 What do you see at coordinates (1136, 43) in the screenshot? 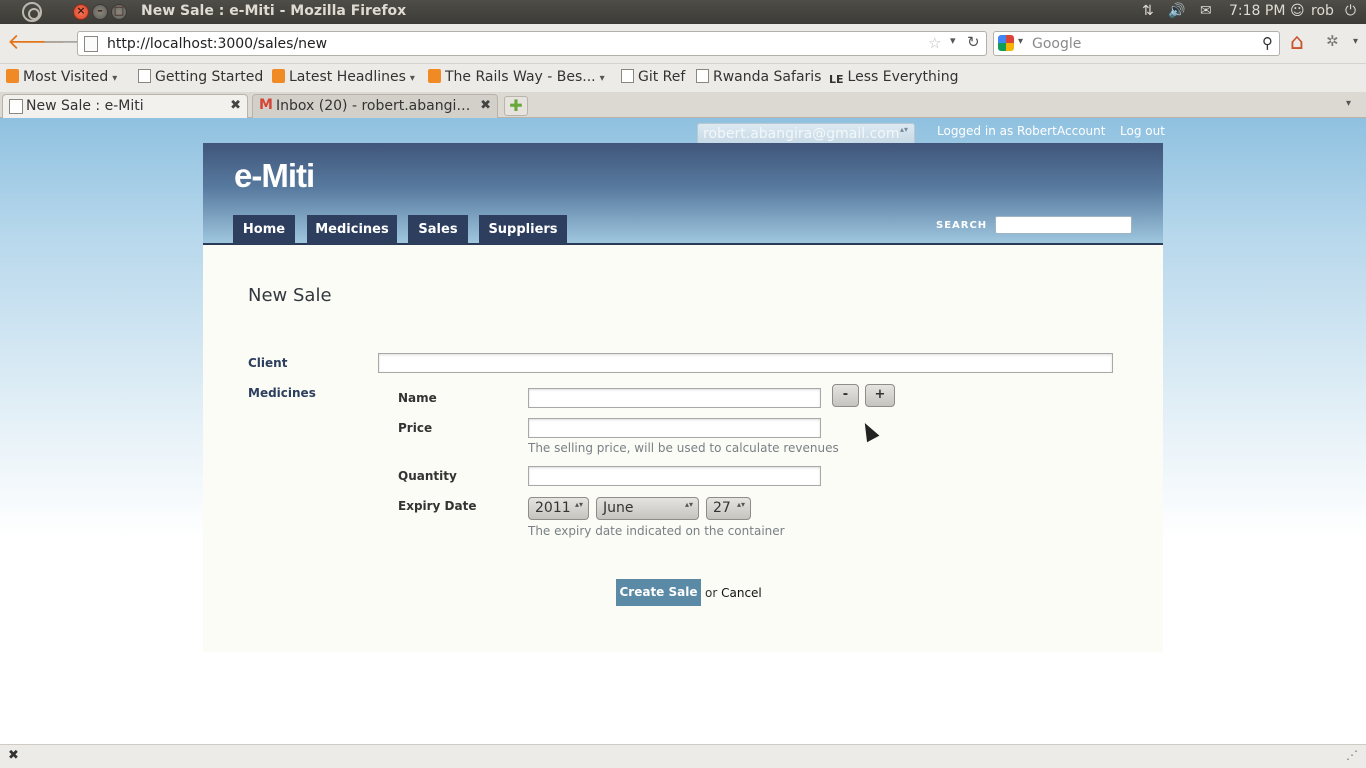
I see `search-bar: ▾ Google ⚲` at bounding box center [1136, 43].